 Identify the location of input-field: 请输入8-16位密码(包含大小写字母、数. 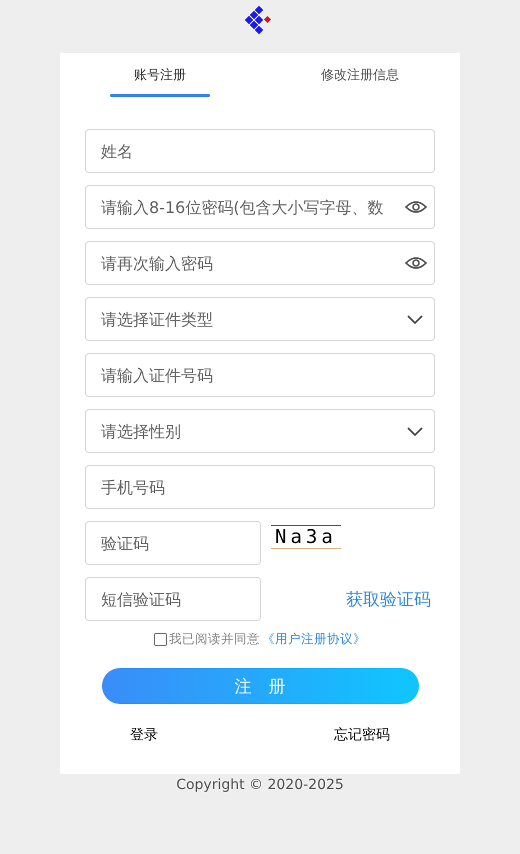
(260, 207).